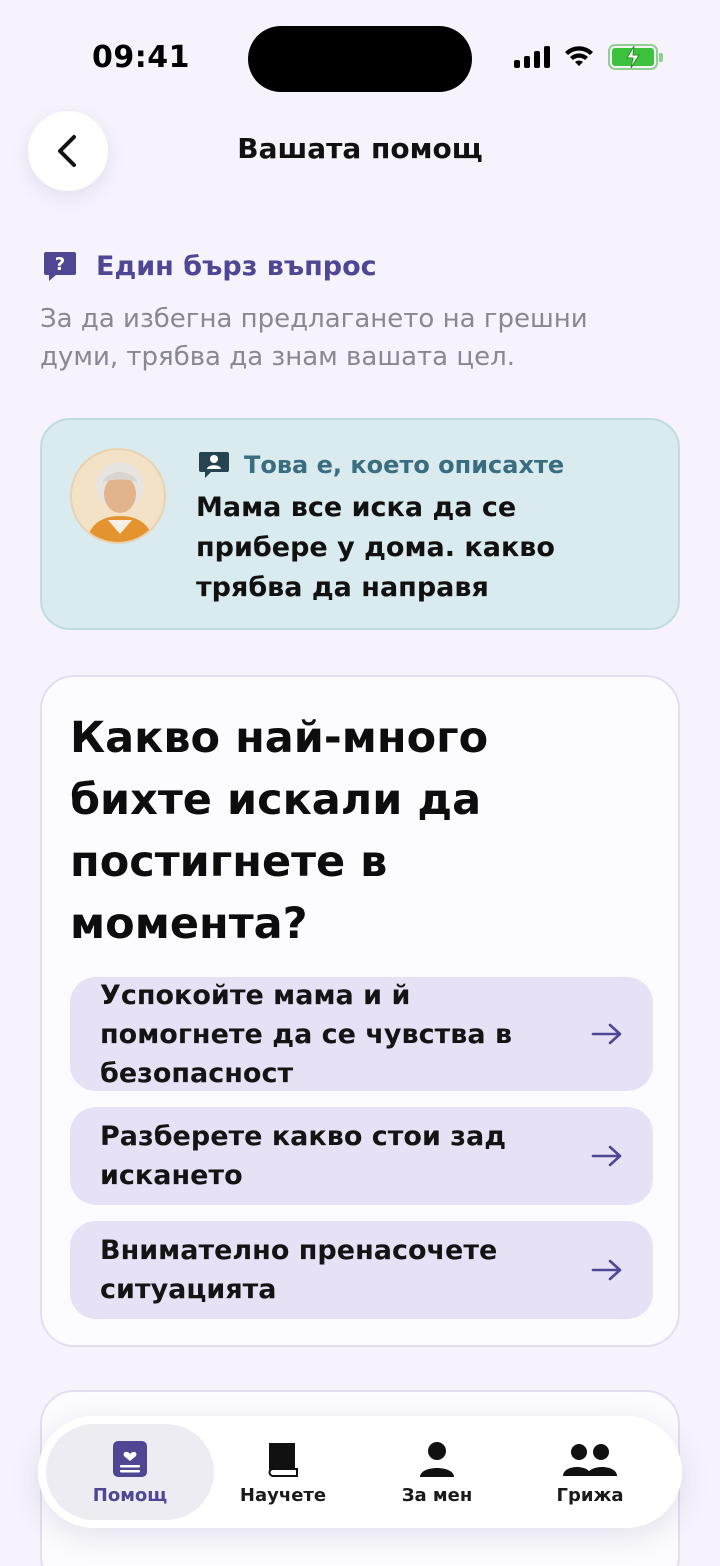 The width and height of the screenshot is (720, 1566). I want to click on nav-label: За мен, so click(437, 1495).